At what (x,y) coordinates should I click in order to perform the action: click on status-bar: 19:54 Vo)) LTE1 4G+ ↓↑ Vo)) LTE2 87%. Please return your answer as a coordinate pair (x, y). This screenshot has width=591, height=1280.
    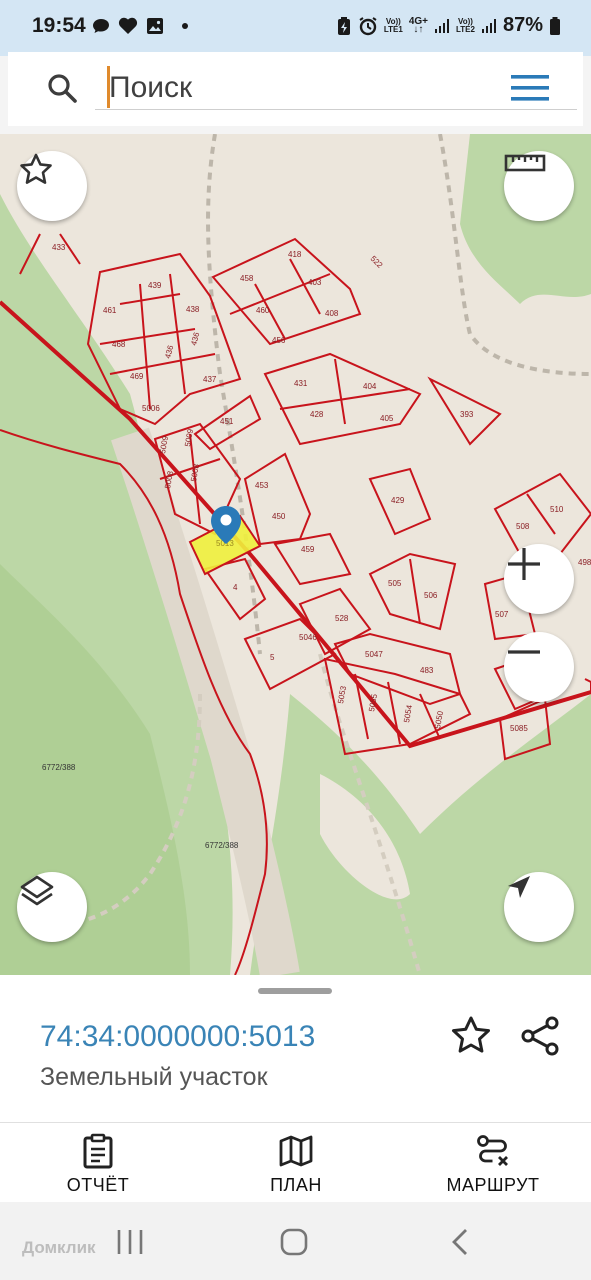
    Looking at the image, I should click on (295, 28).